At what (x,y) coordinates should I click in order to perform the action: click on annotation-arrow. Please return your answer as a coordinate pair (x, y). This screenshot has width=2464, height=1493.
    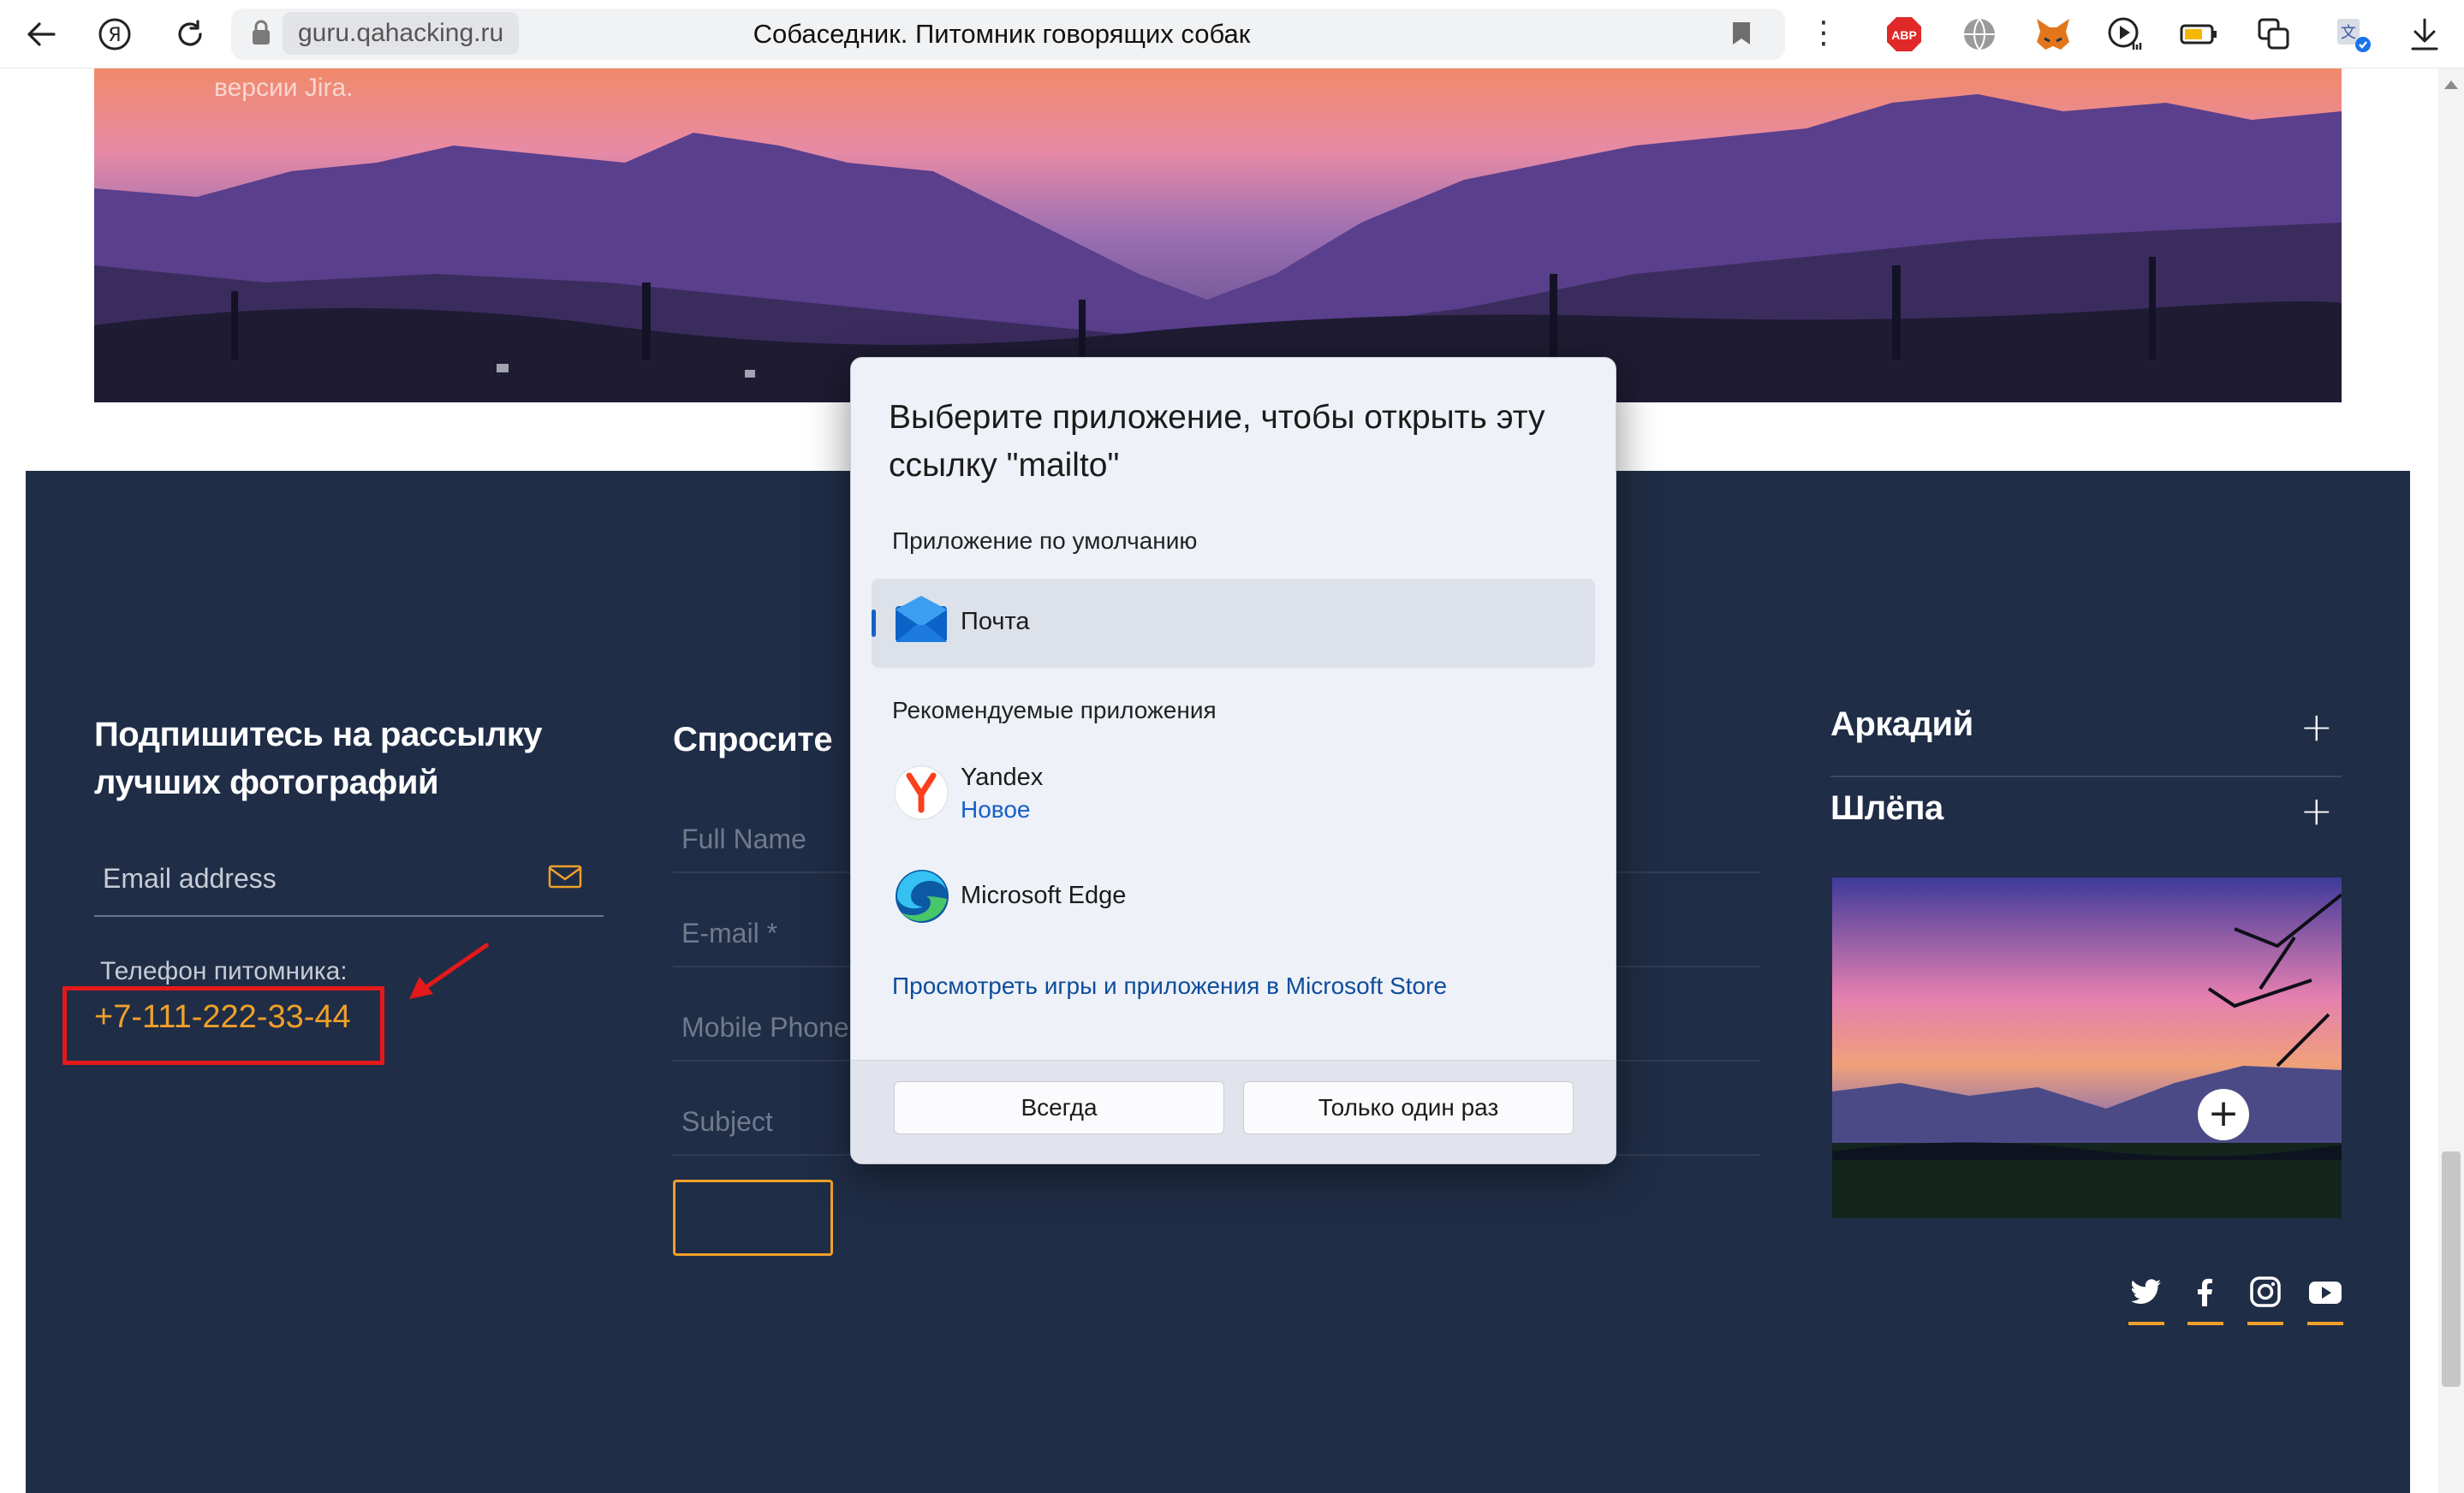
    Looking at the image, I should click on (449, 973).